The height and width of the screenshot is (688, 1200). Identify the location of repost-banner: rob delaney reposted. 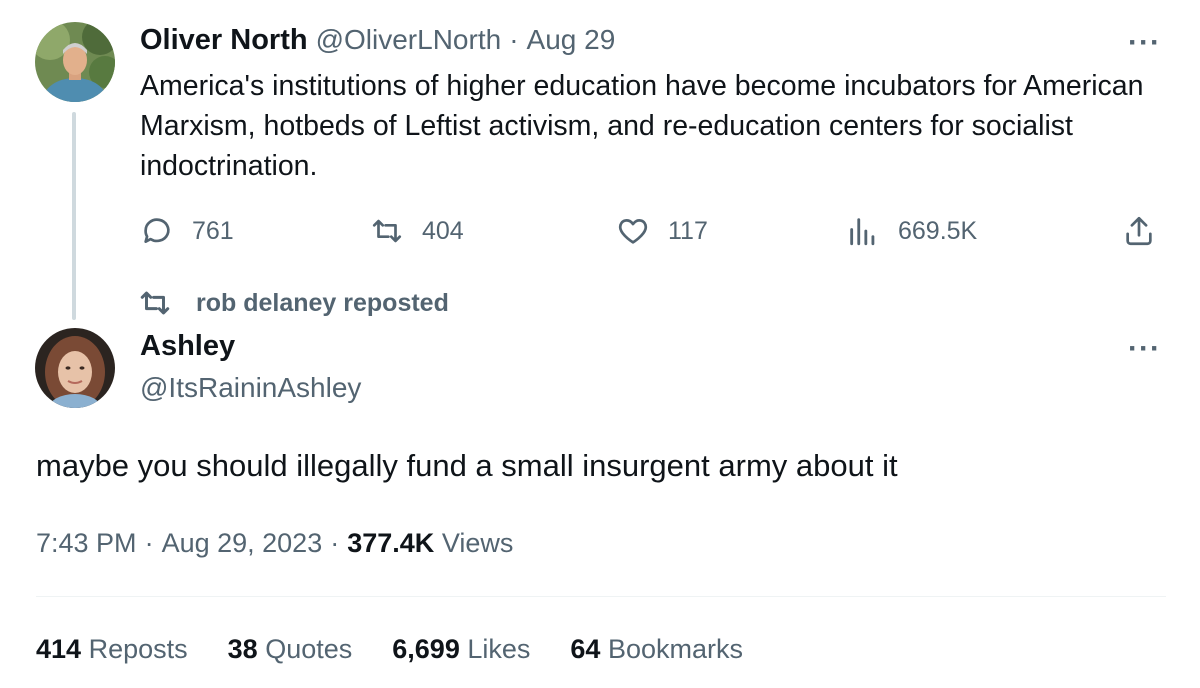
(293, 303).